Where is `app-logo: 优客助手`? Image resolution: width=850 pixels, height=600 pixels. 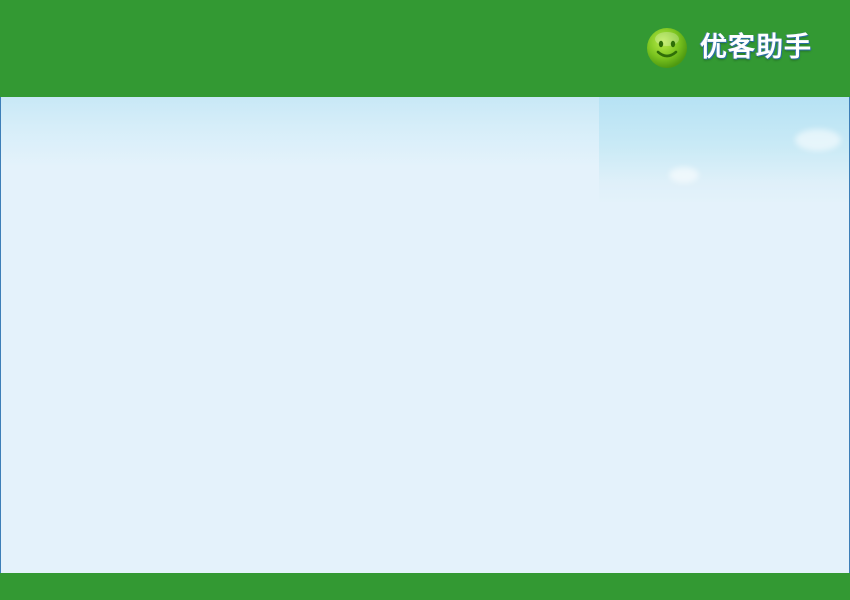
app-logo: 优客助手 is located at coordinates (729, 48).